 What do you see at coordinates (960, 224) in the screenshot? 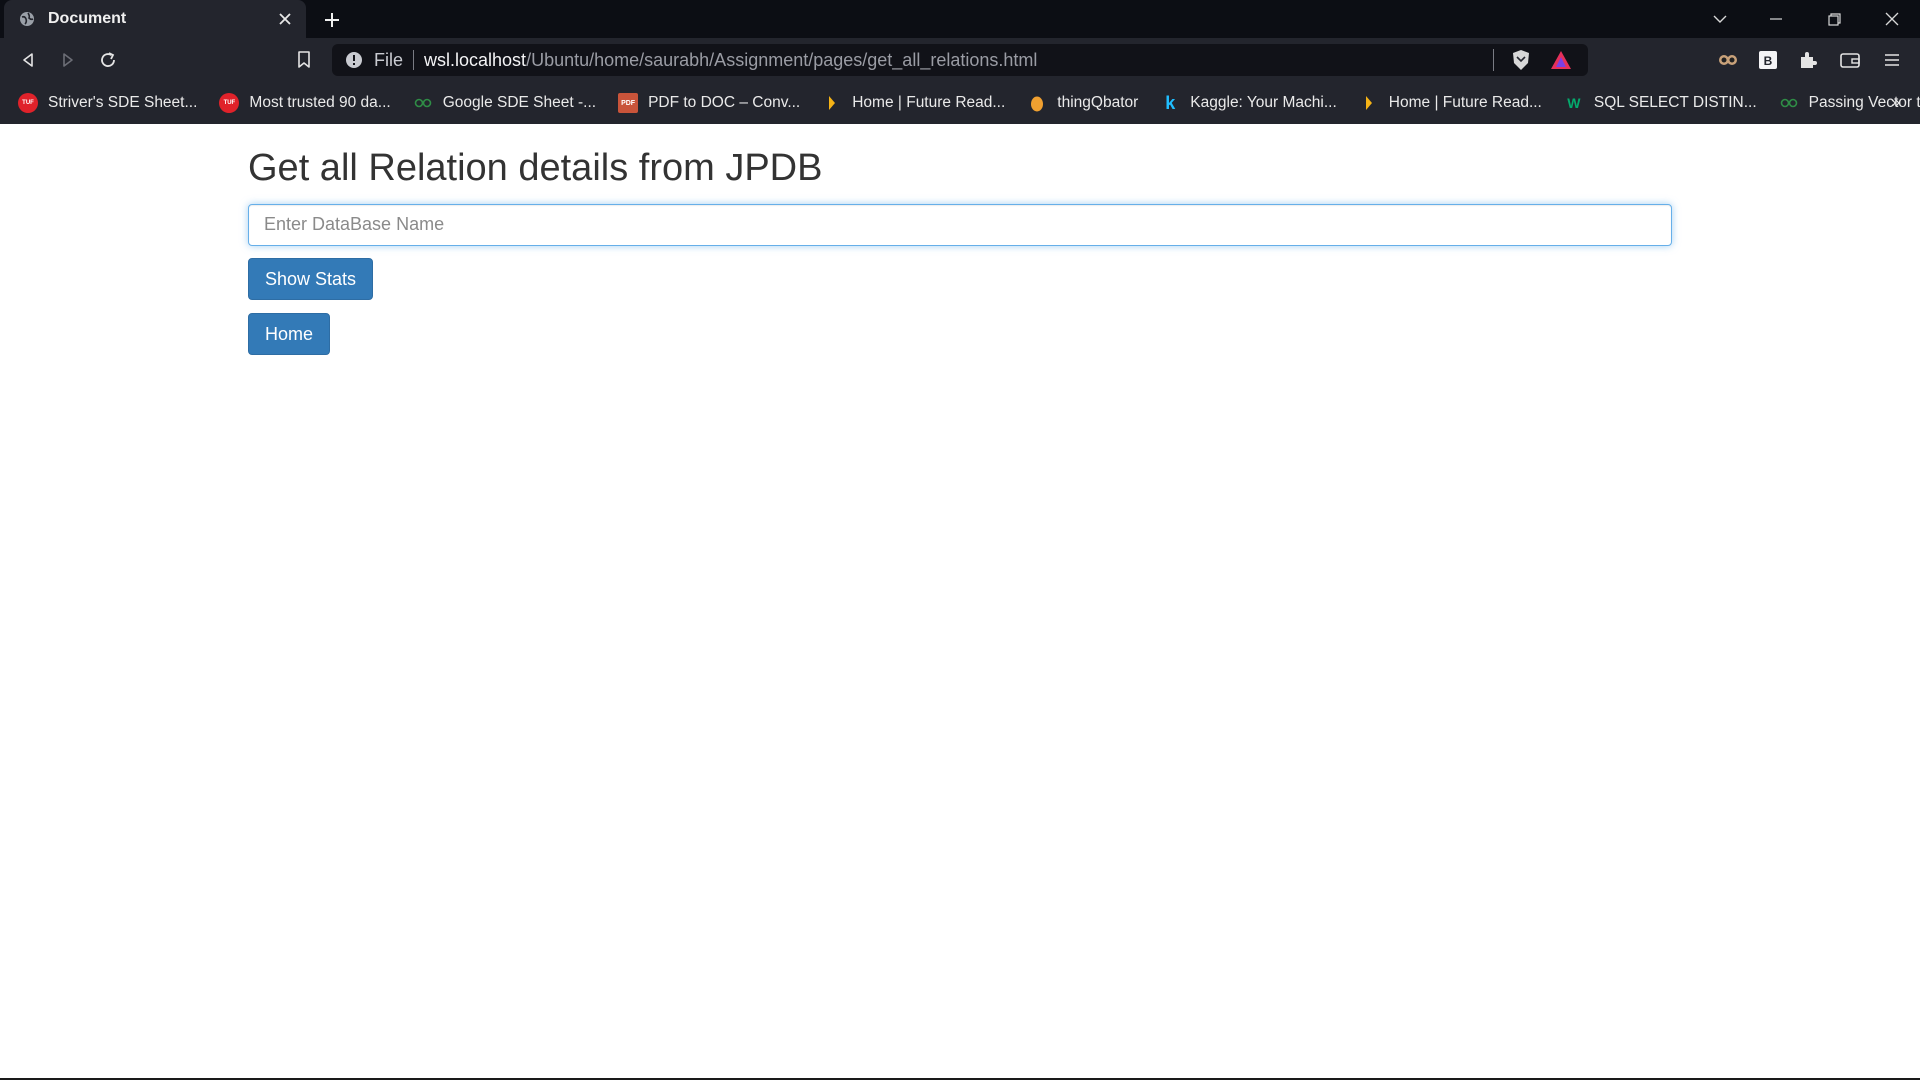
I see `database-name-input` at bounding box center [960, 224].